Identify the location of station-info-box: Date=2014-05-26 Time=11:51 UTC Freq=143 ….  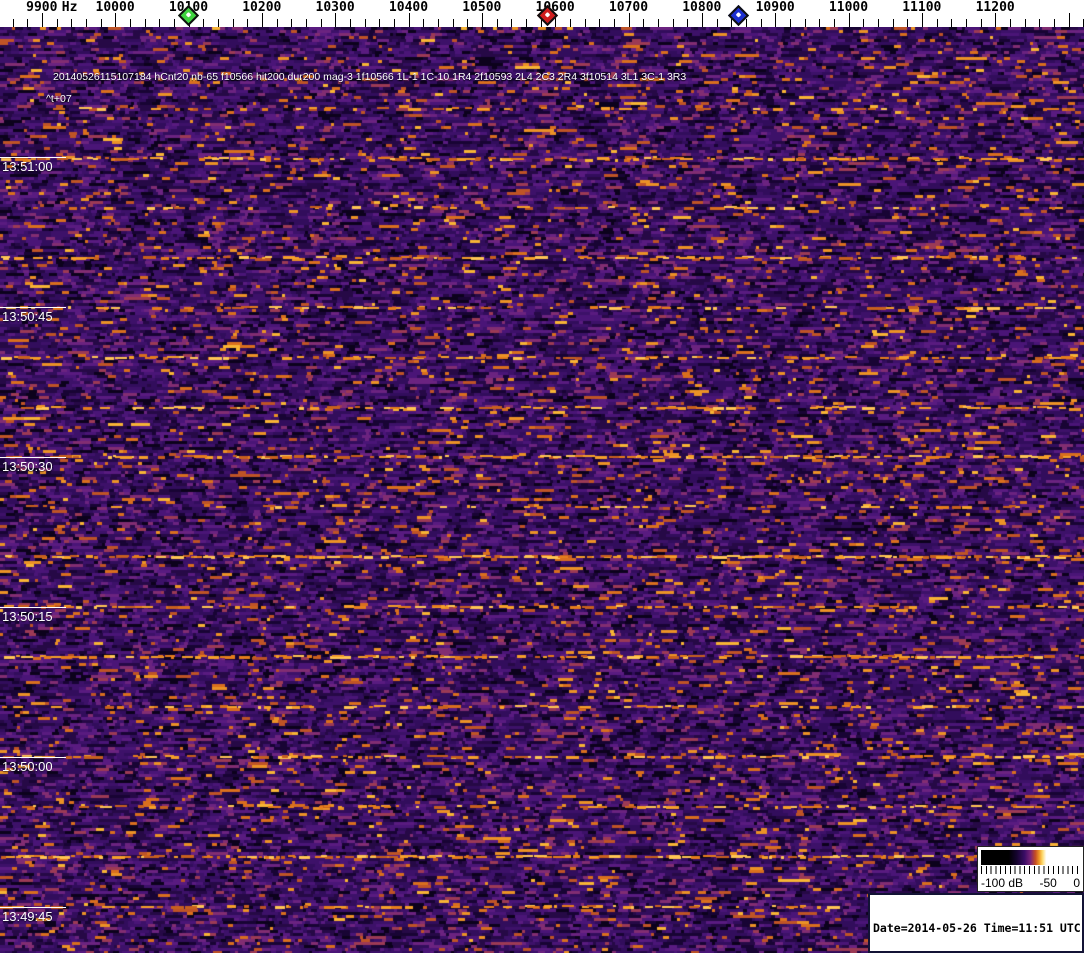
(976, 923).